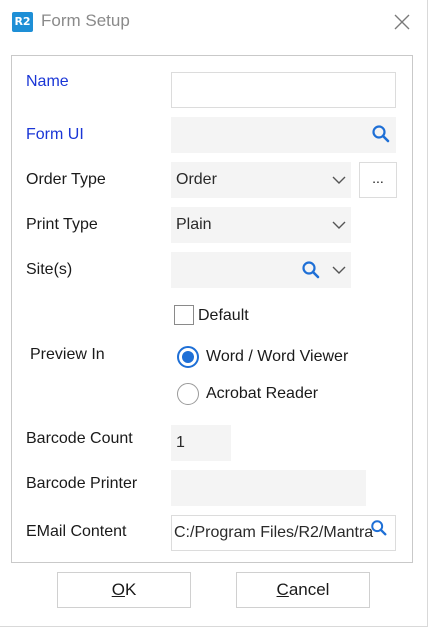 This screenshot has height=627, width=428. What do you see at coordinates (261, 270) in the screenshot?
I see `sites-select` at bounding box center [261, 270].